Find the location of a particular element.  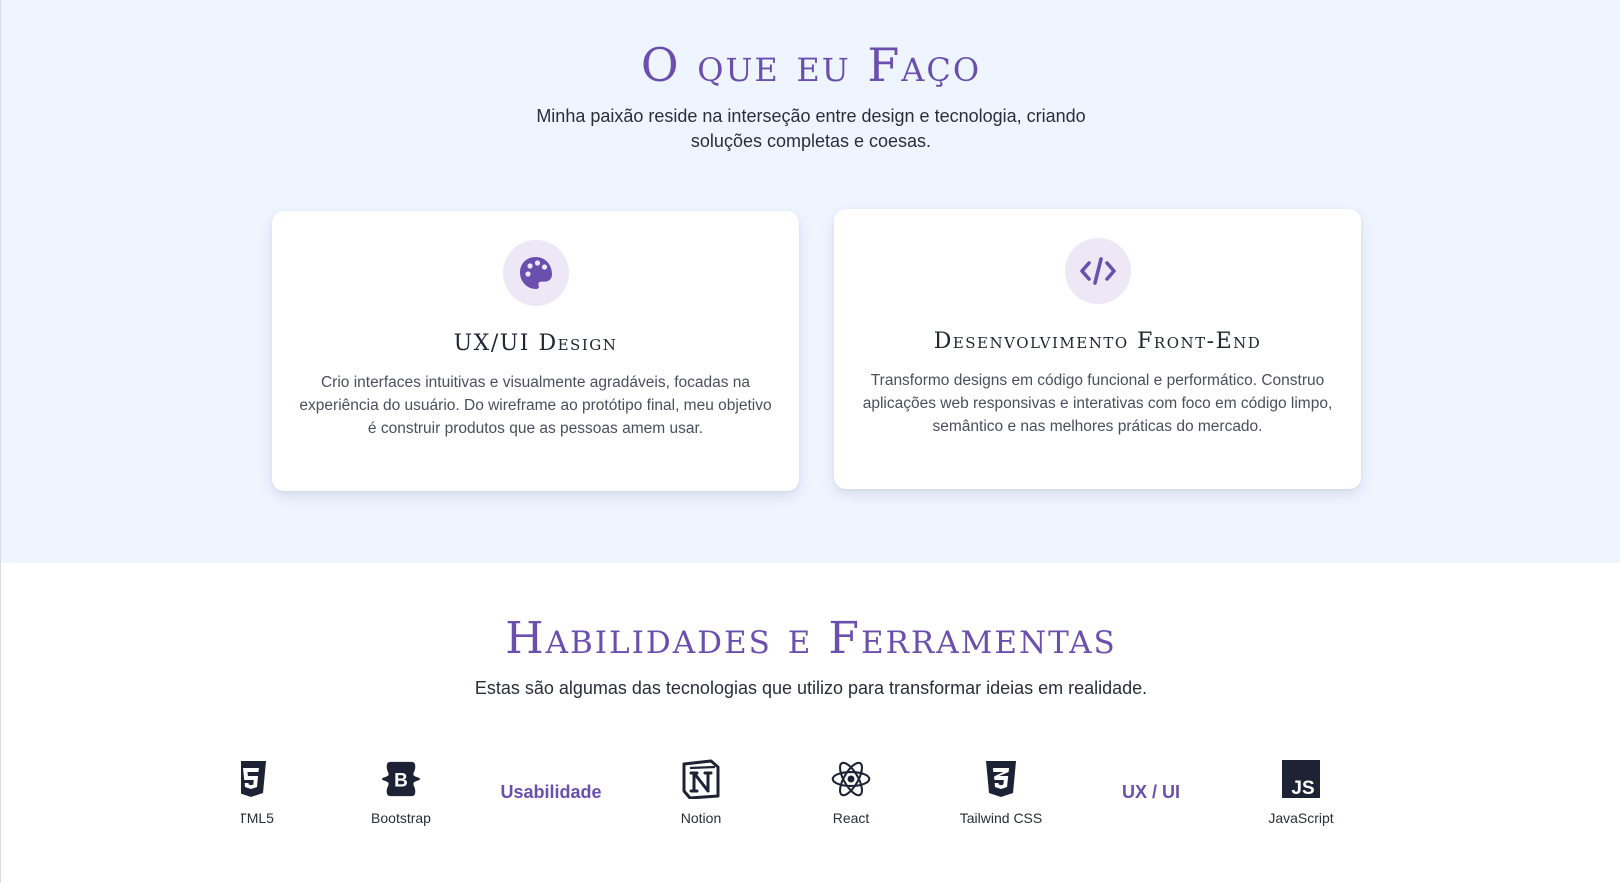

javascript-icon: JS is located at coordinates (1301, 779).